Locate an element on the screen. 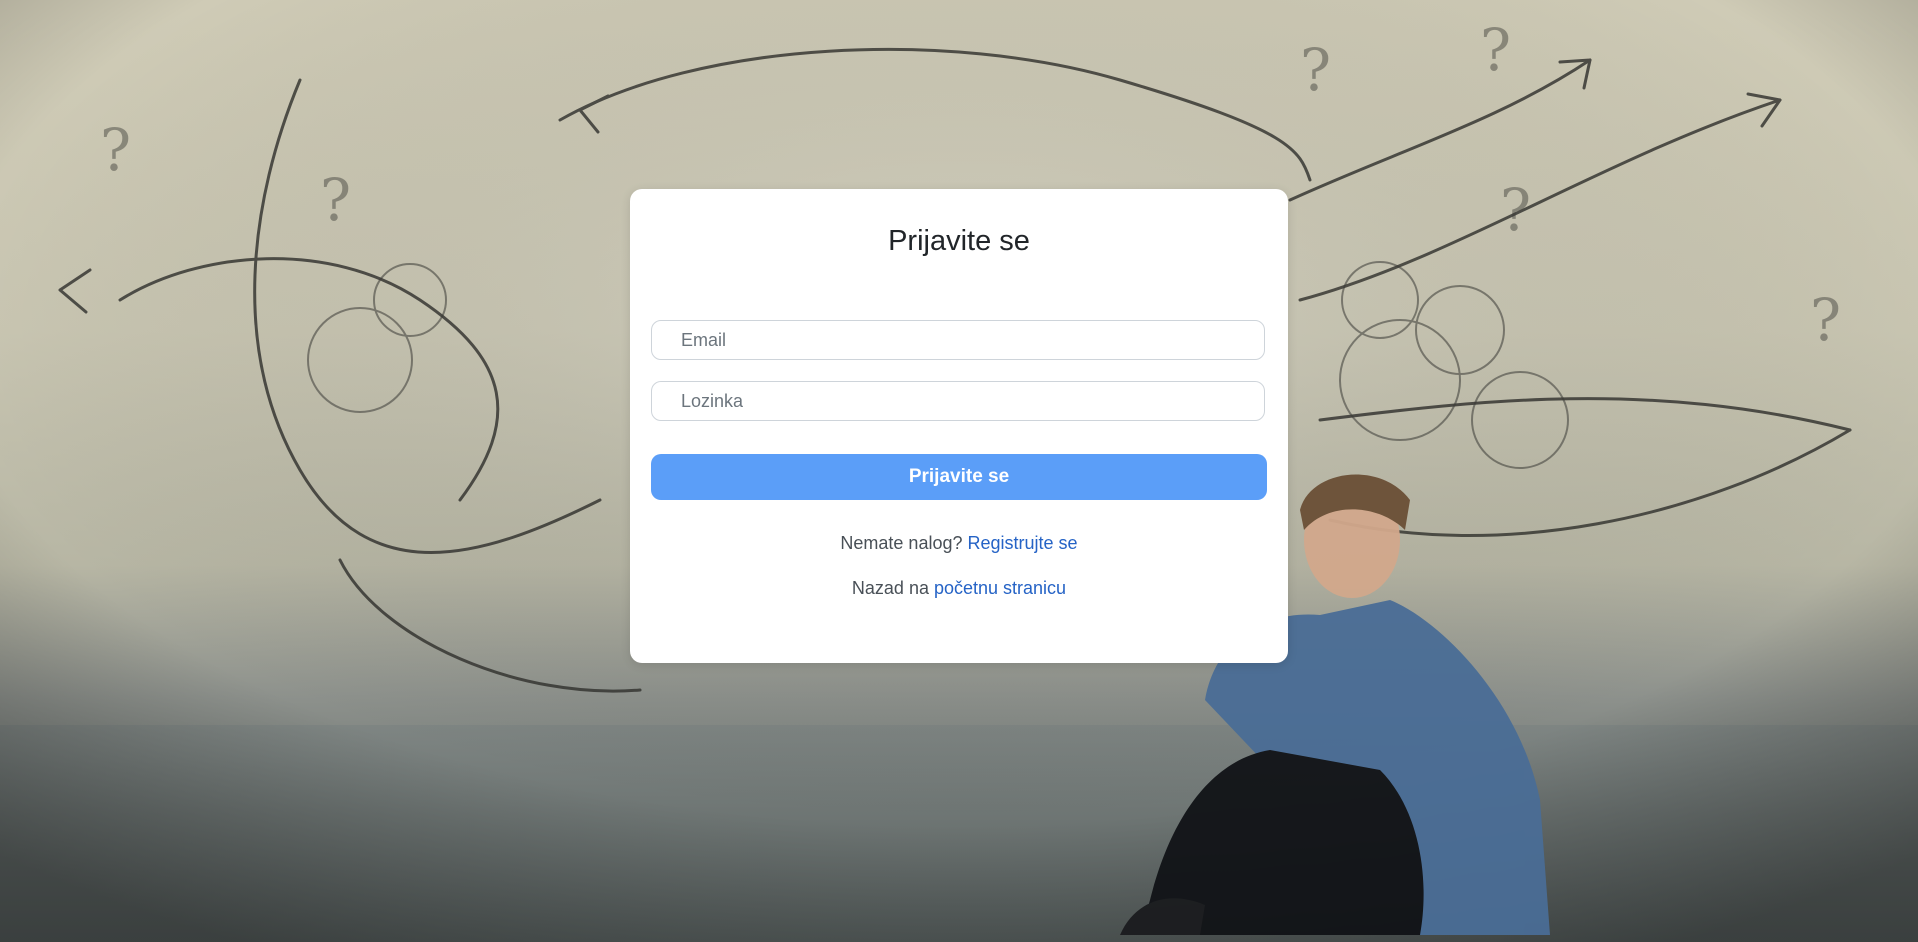 This screenshot has height=942, width=1918. page-title: Prijavite se is located at coordinates (959, 241).